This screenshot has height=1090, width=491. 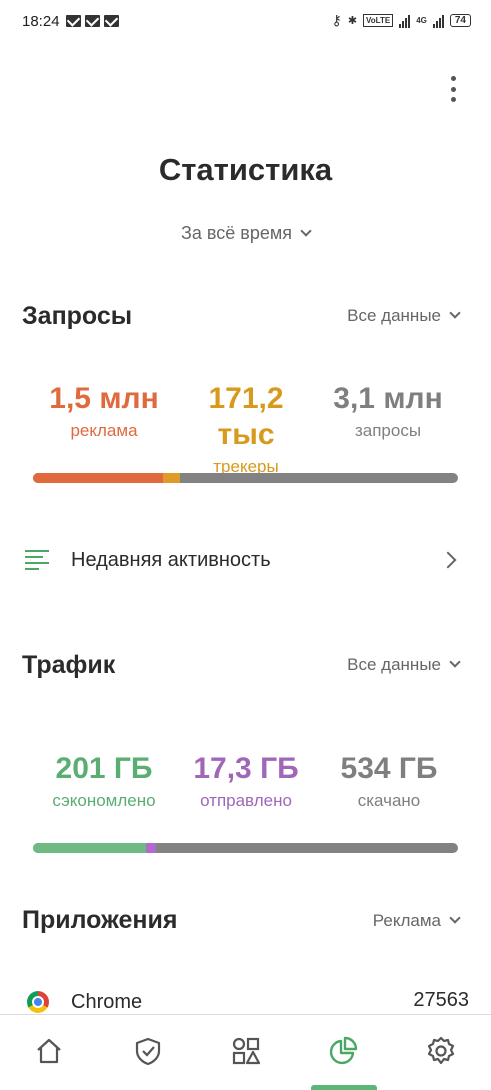 What do you see at coordinates (37, 560) in the screenshot?
I see `list-icon` at bounding box center [37, 560].